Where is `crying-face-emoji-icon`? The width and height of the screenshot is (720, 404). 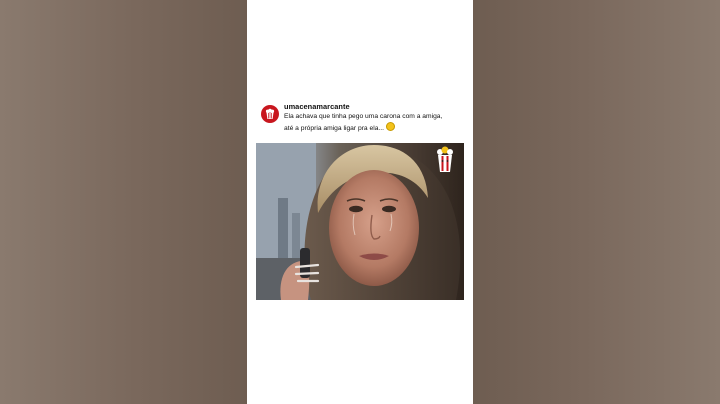 crying-face-emoji-icon is located at coordinates (390, 126).